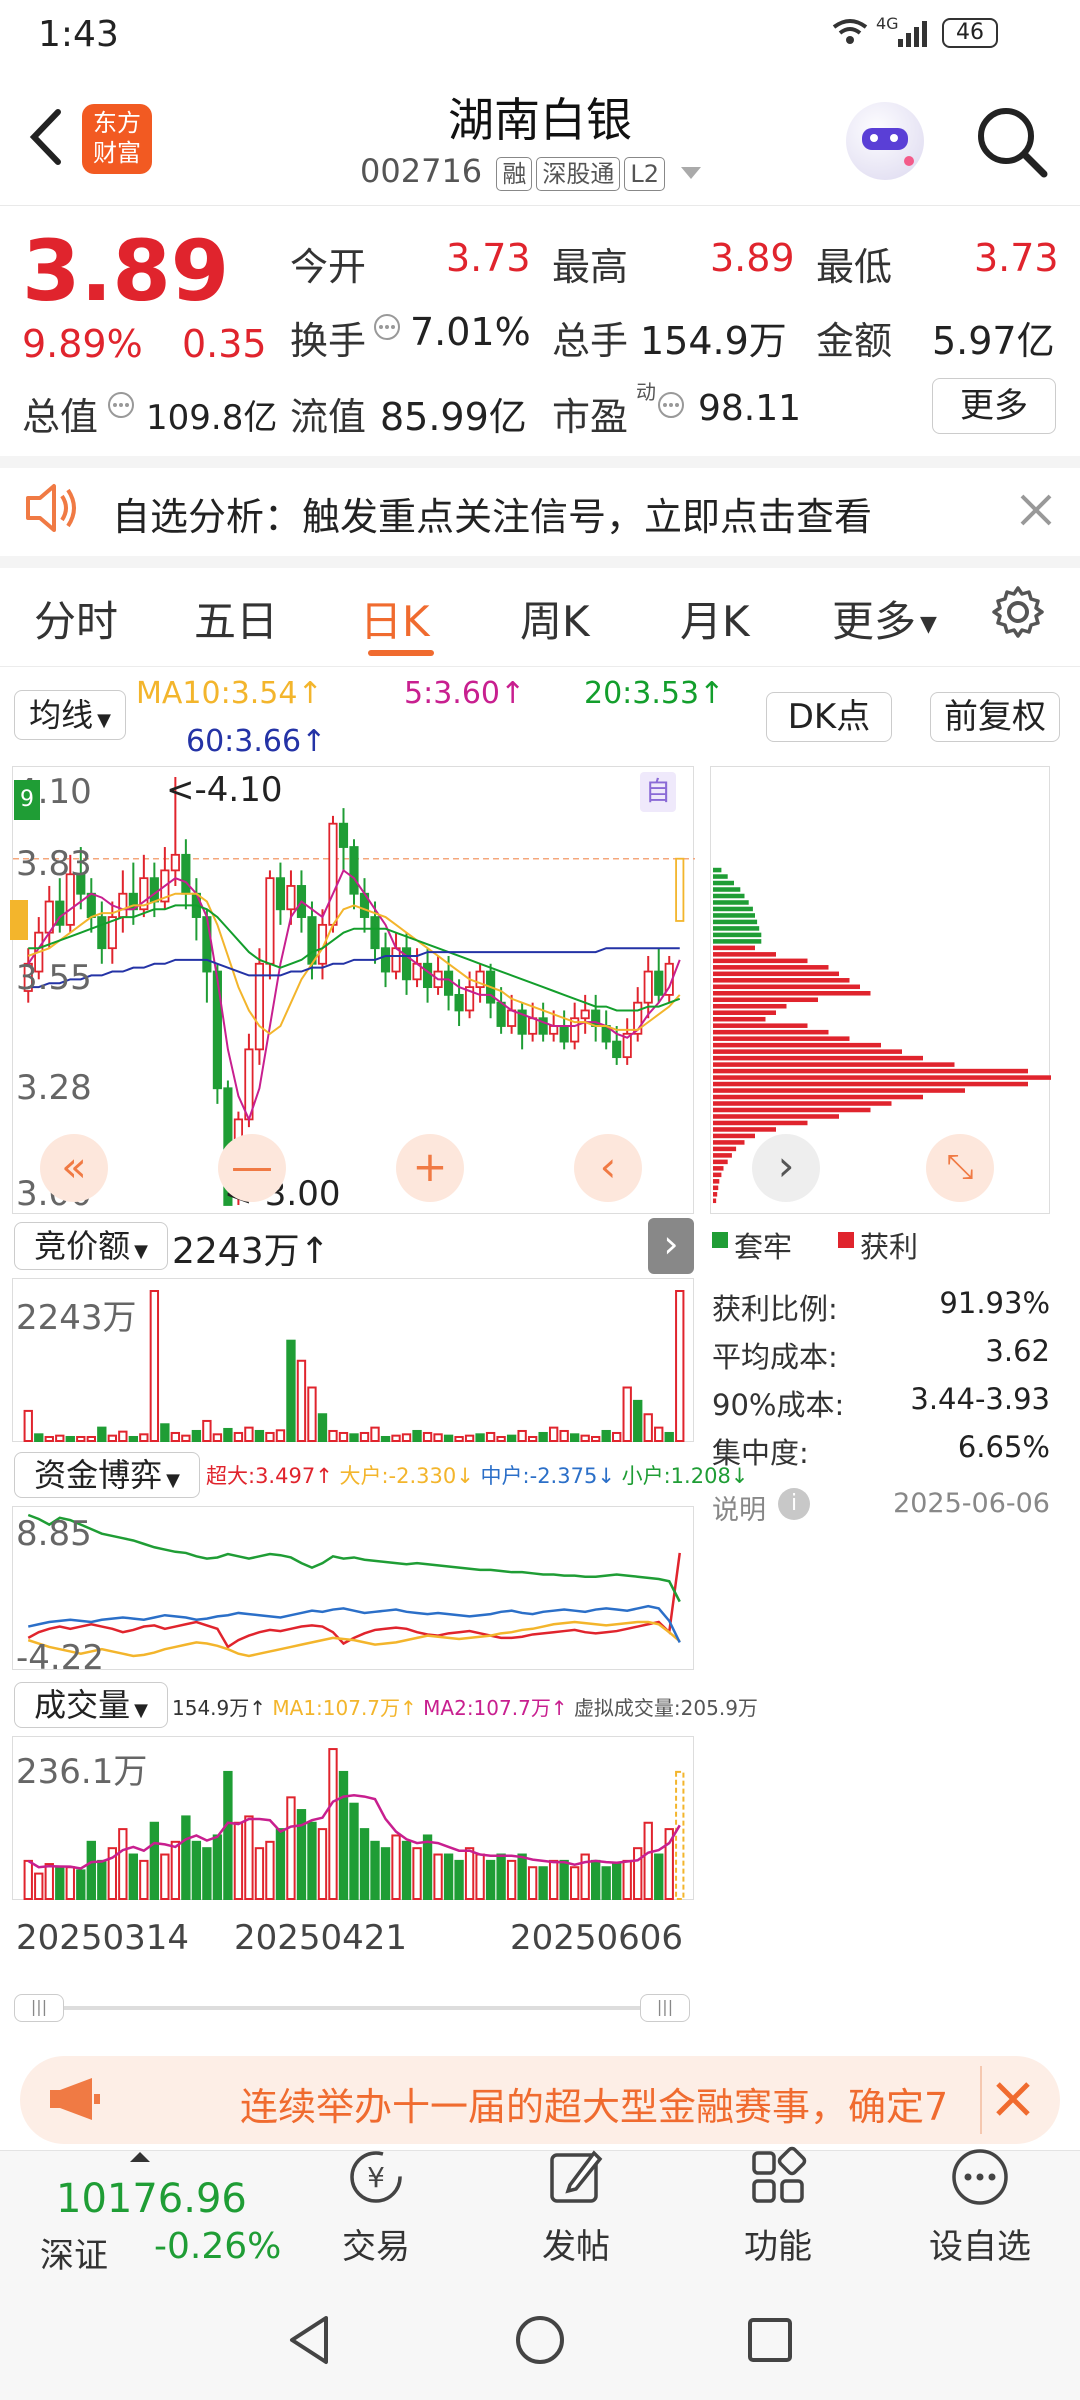 The image size is (1080, 2400). I want to click on tab-more-label: 更多, so click(874, 621).